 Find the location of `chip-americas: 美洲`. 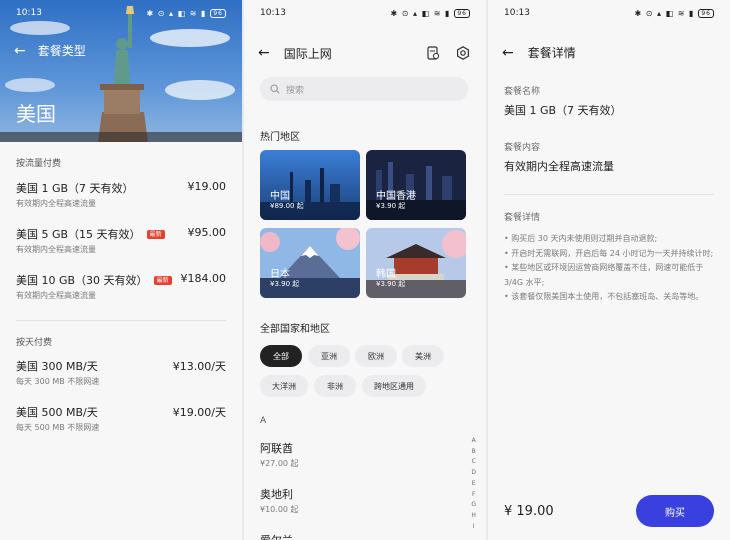

chip-americas: 美洲 is located at coordinates (423, 356).